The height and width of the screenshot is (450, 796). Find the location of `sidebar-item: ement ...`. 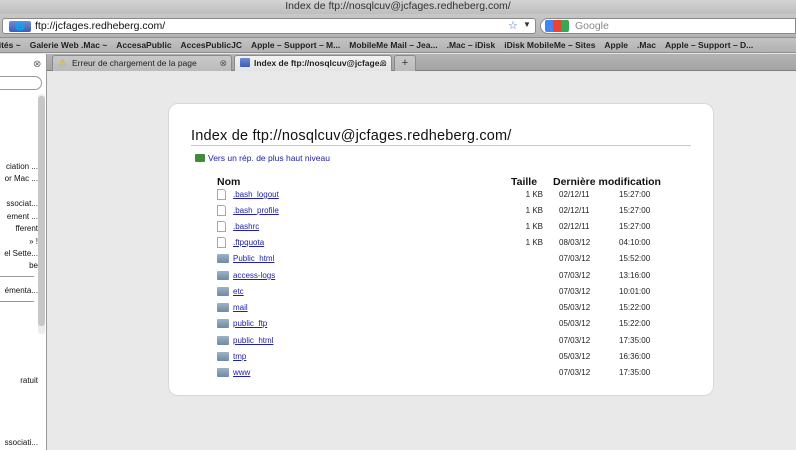

sidebar-item: ement ... is located at coordinates (19, 217).